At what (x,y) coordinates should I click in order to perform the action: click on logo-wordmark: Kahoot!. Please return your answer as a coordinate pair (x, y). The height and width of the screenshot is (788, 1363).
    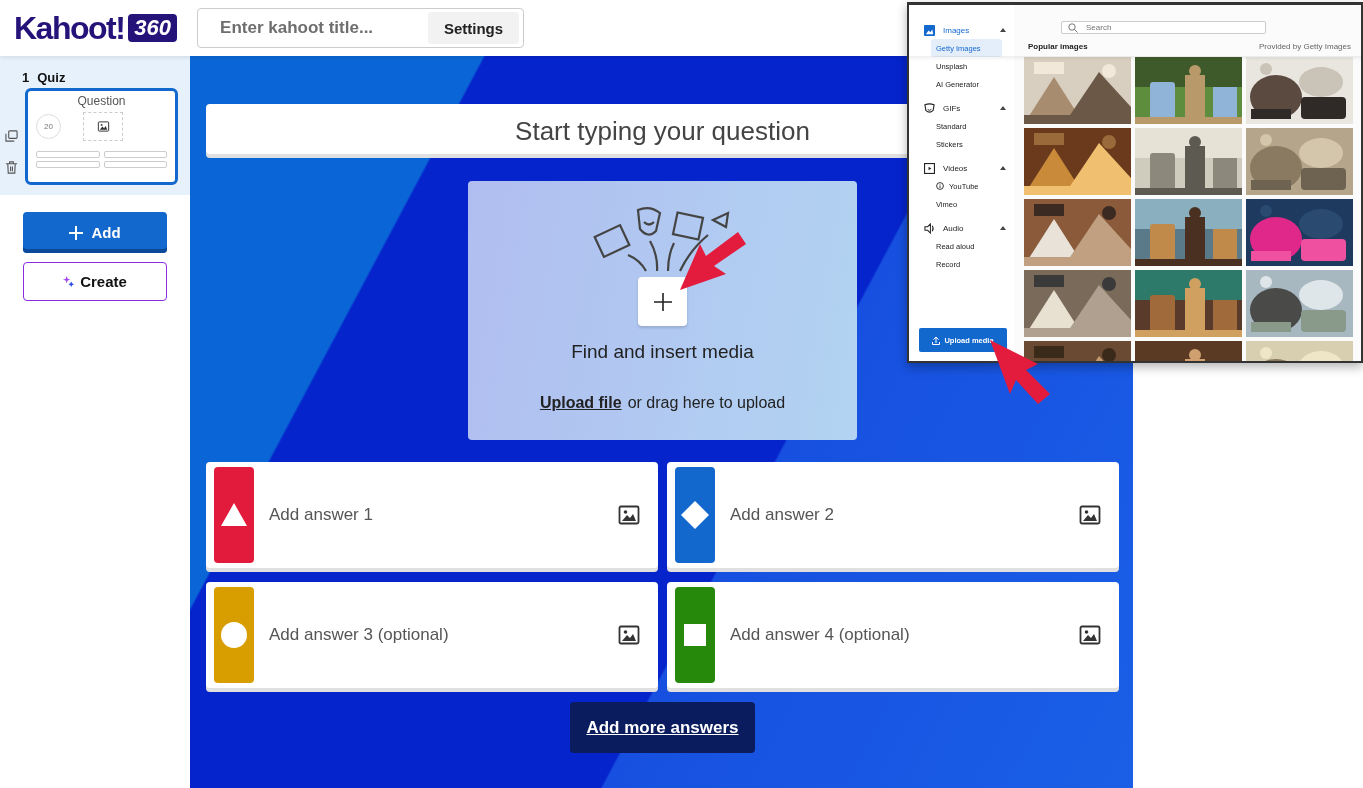
    Looking at the image, I should click on (69, 28).